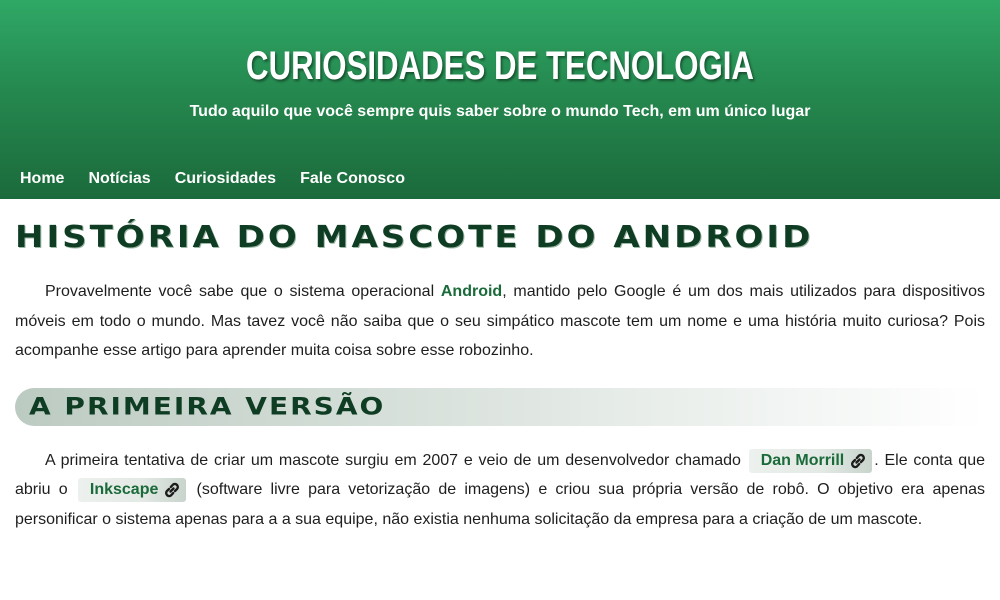 Image resolution: width=1000 pixels, height=600 pixels. Describe the element at coordinates (500, 66) in the screenshot. I see `site-title: CURIOSIDADES DE TECNOLOGIA` at that location.